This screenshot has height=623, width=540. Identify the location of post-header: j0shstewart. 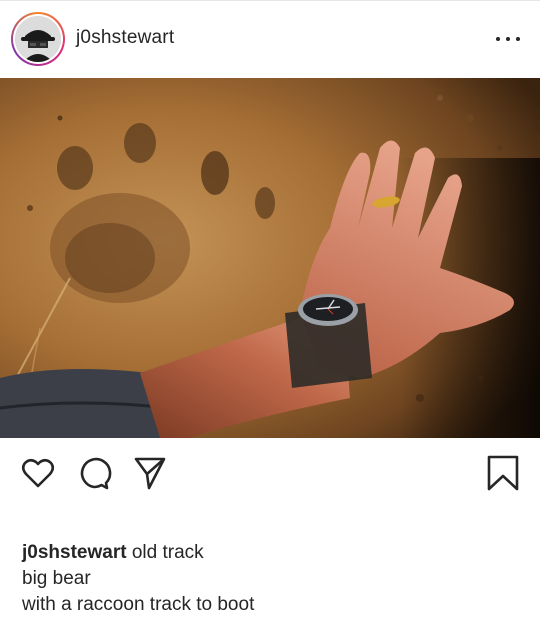
(270, 39).